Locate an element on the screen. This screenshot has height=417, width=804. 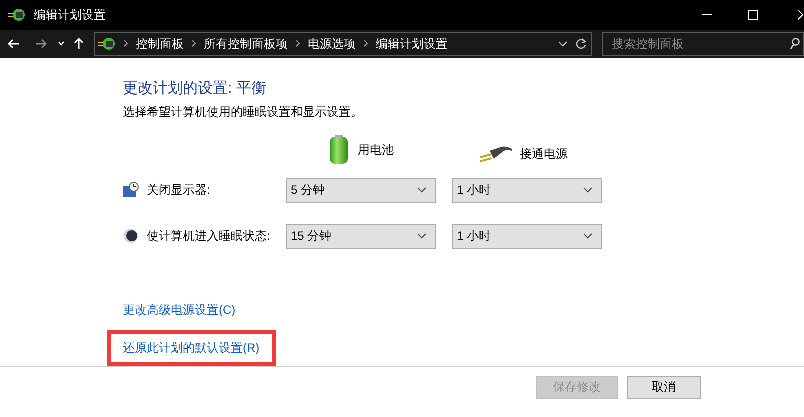
moon-icon is located at coordinates (131, 236).